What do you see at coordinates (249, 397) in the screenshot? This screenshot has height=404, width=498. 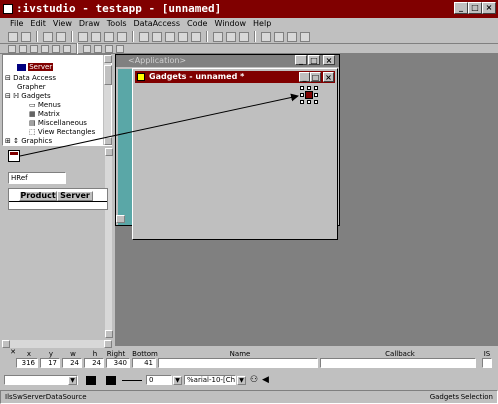 I see `status-bar: IlsSwServerDataSource Gadgets Selection` at bounding box center [249, 397].